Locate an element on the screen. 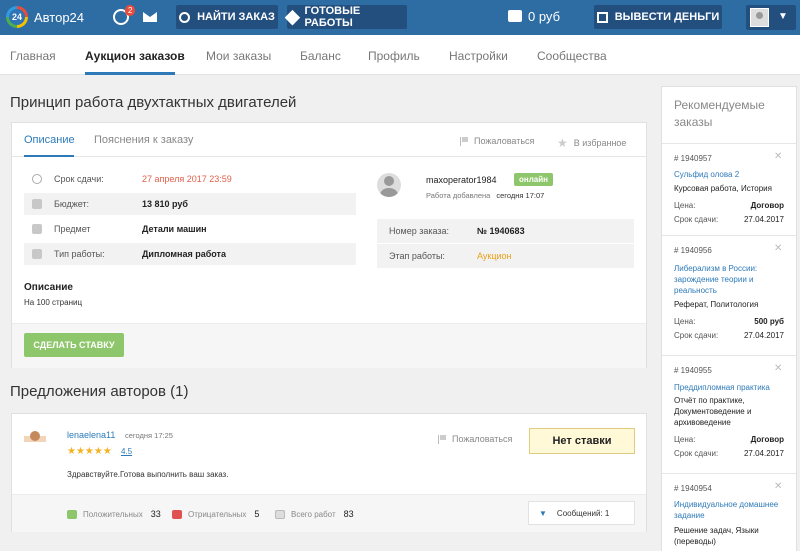 This screenshot has width=800, height=551. favorite-link: ★ В избранное is located at coordinates (591, 143).